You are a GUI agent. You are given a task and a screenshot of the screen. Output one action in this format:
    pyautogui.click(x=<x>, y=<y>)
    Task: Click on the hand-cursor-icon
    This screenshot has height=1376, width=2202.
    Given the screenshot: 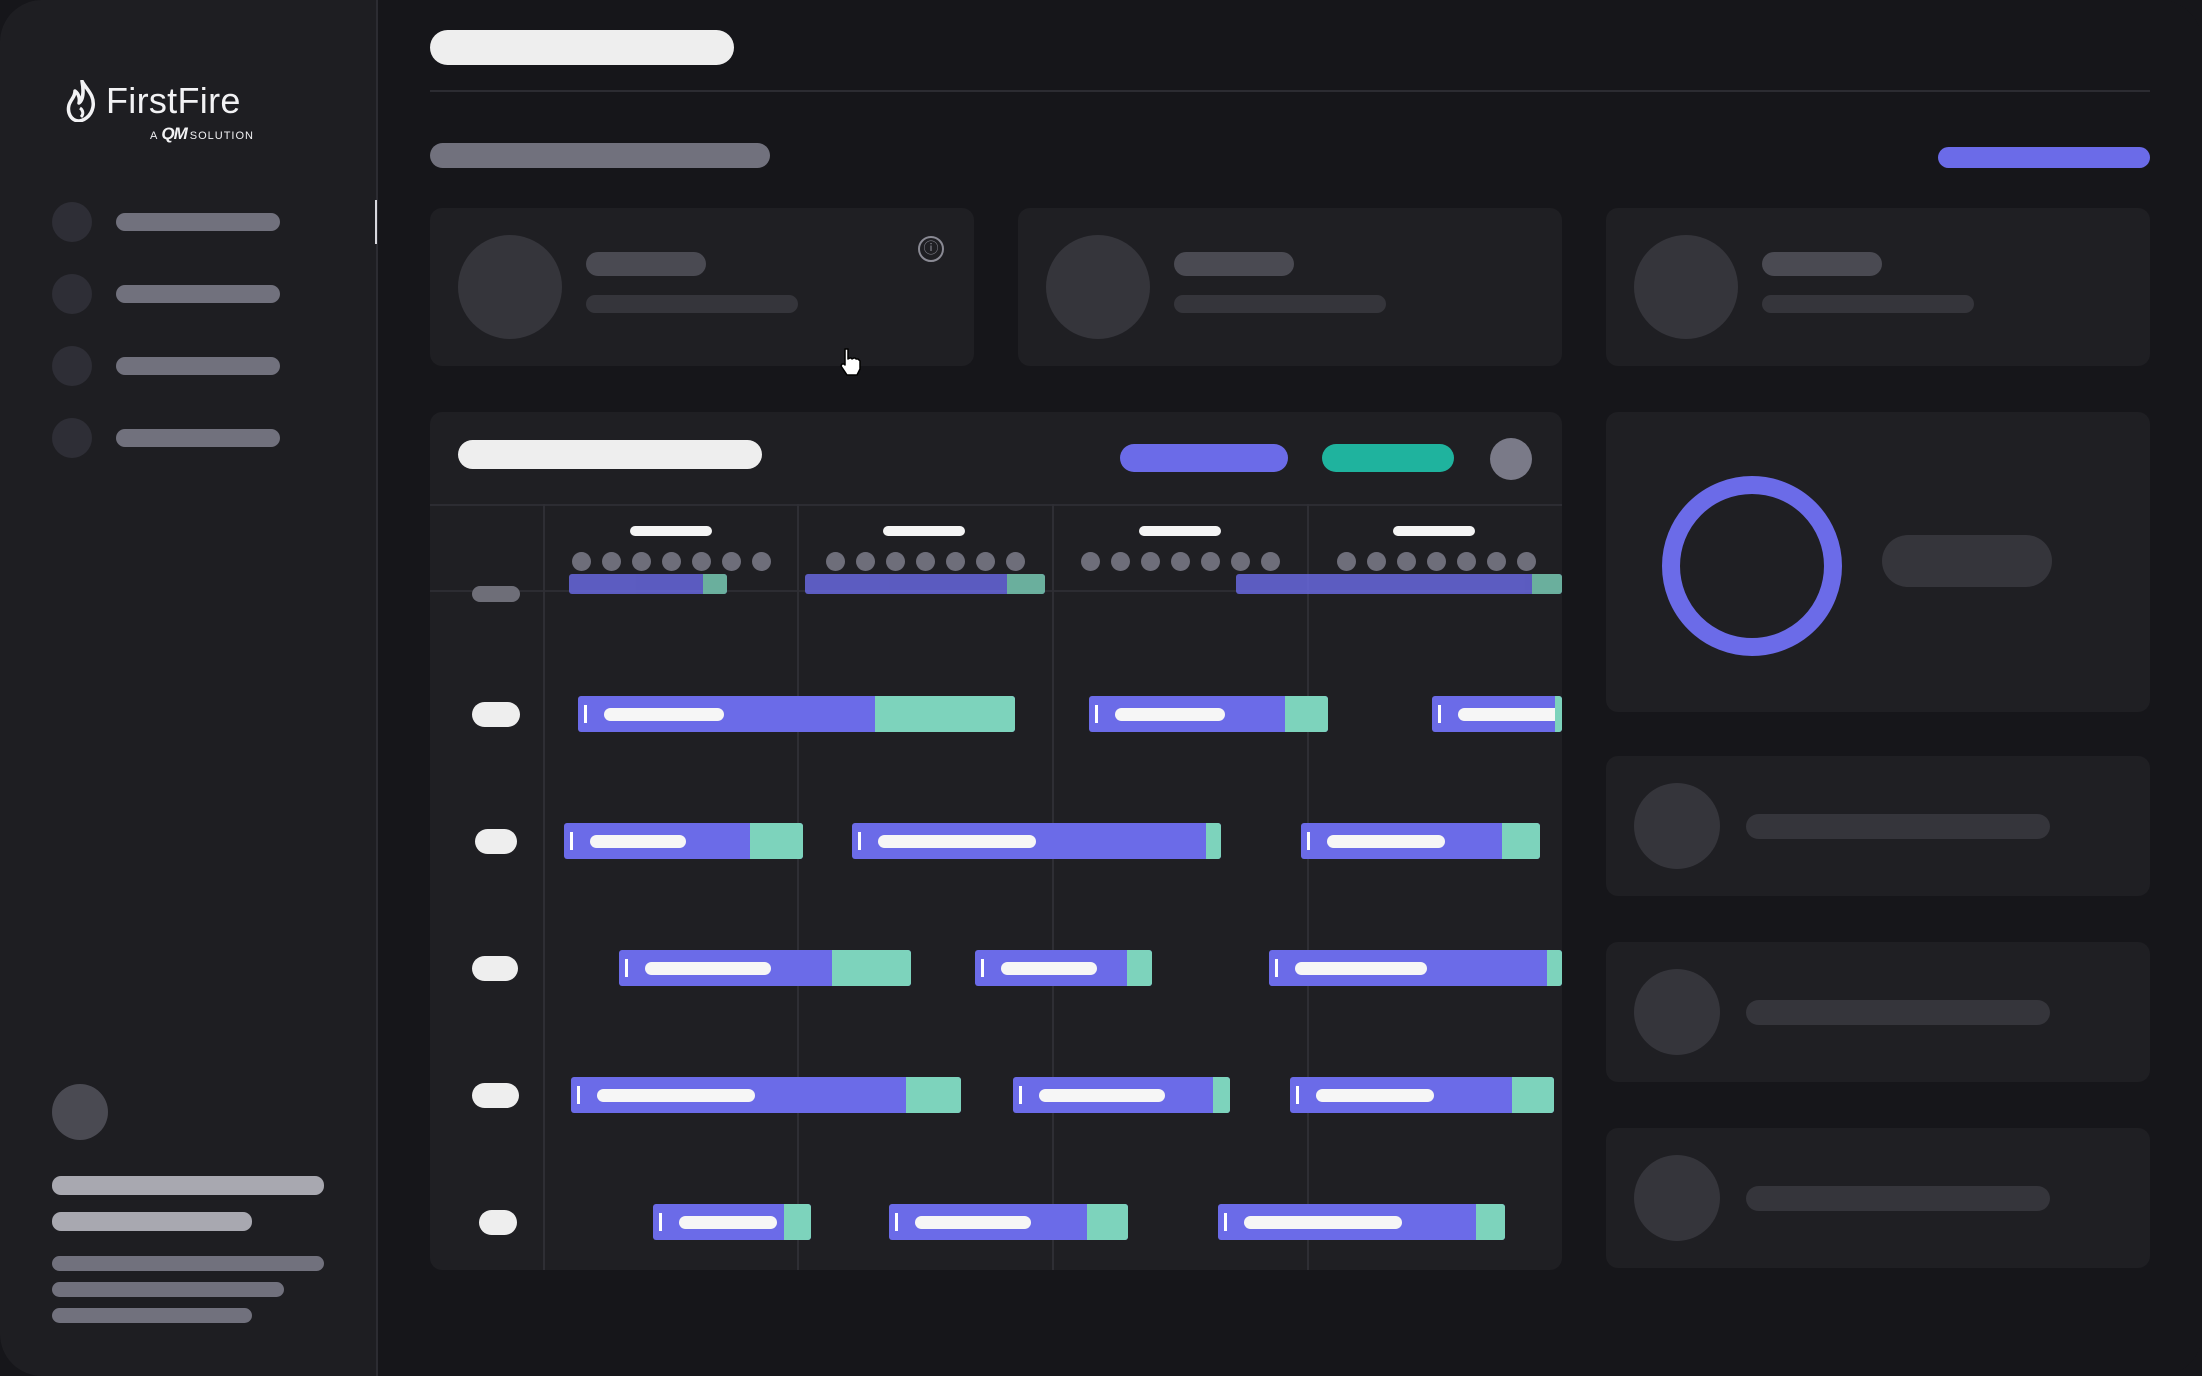 What is the action you would take?
    pyautogui.click(x=850, y=362)
    